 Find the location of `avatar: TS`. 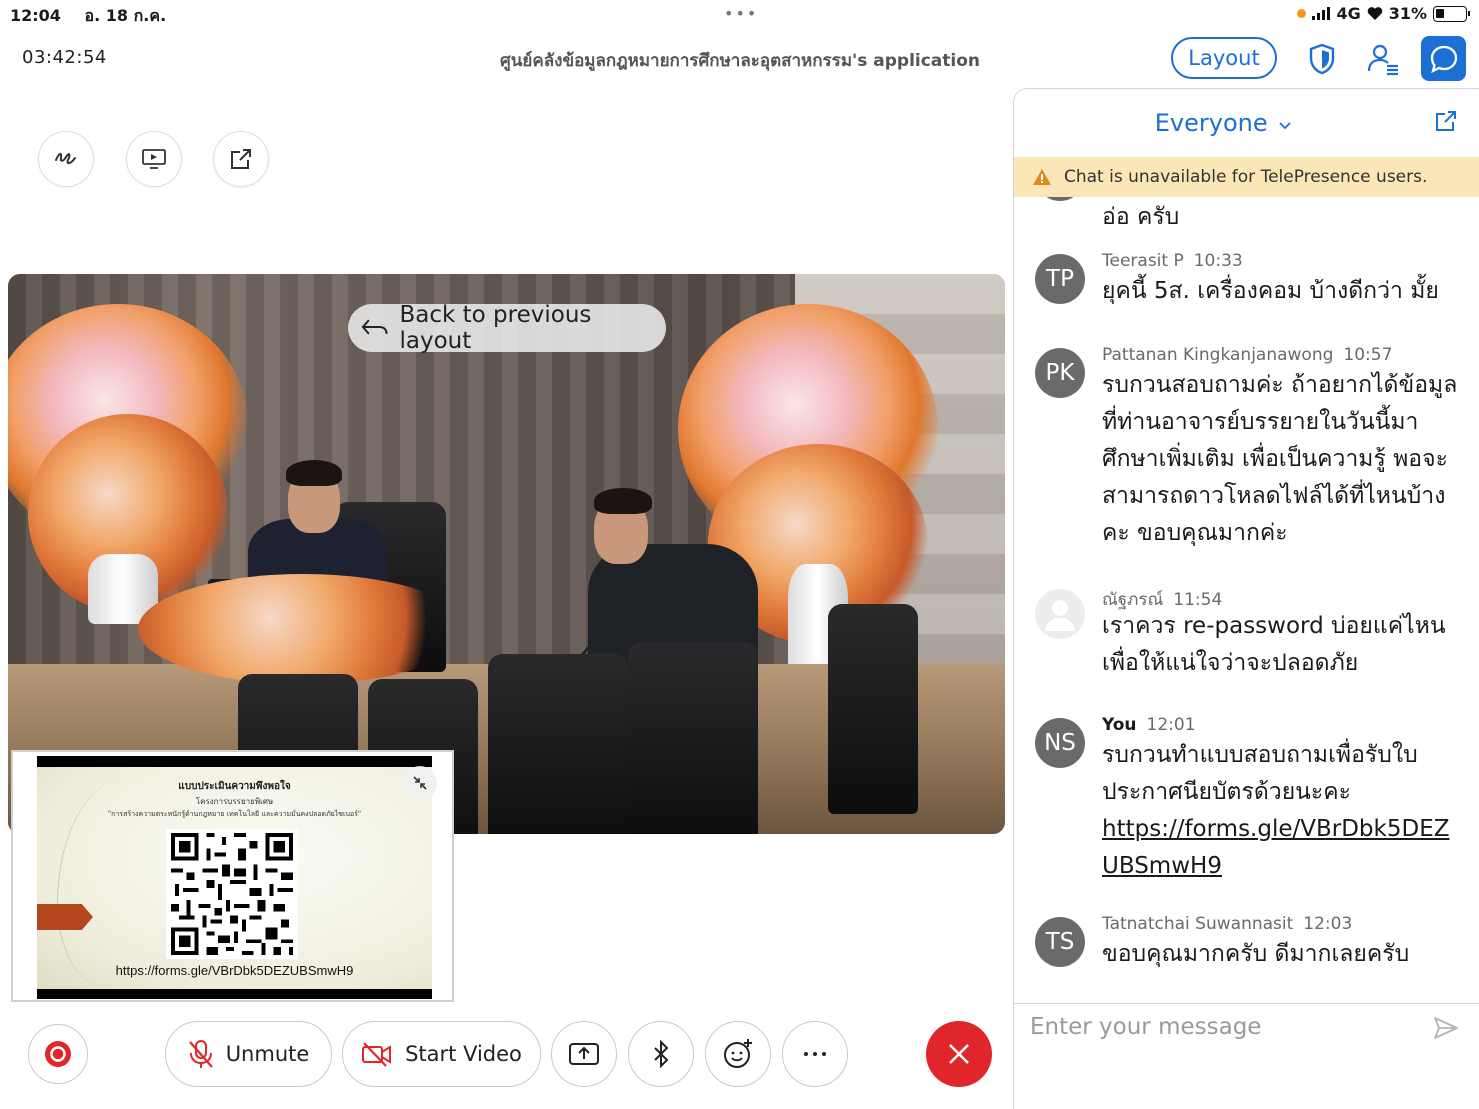

avatar: TS is located at coordinates (1060, 942).